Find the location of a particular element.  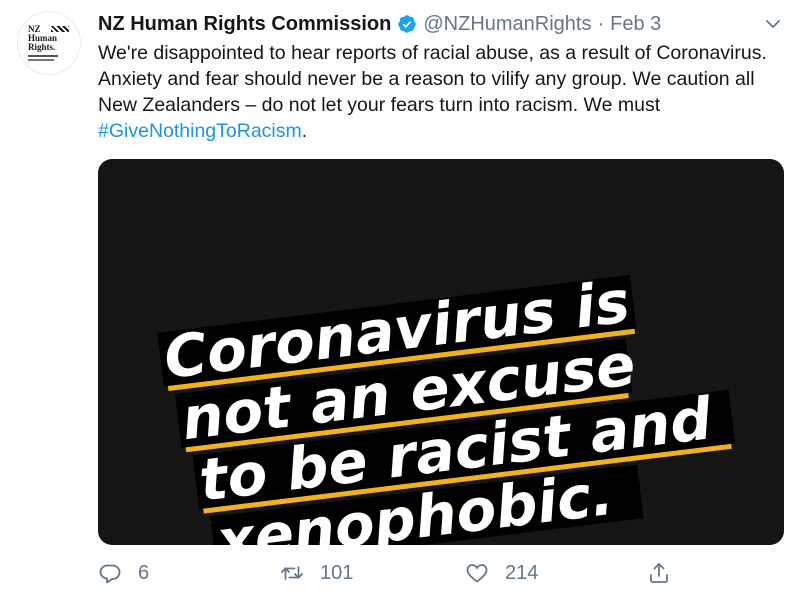

avatar-logo: NZ Human Rights. is located at coordinates (51, 43).